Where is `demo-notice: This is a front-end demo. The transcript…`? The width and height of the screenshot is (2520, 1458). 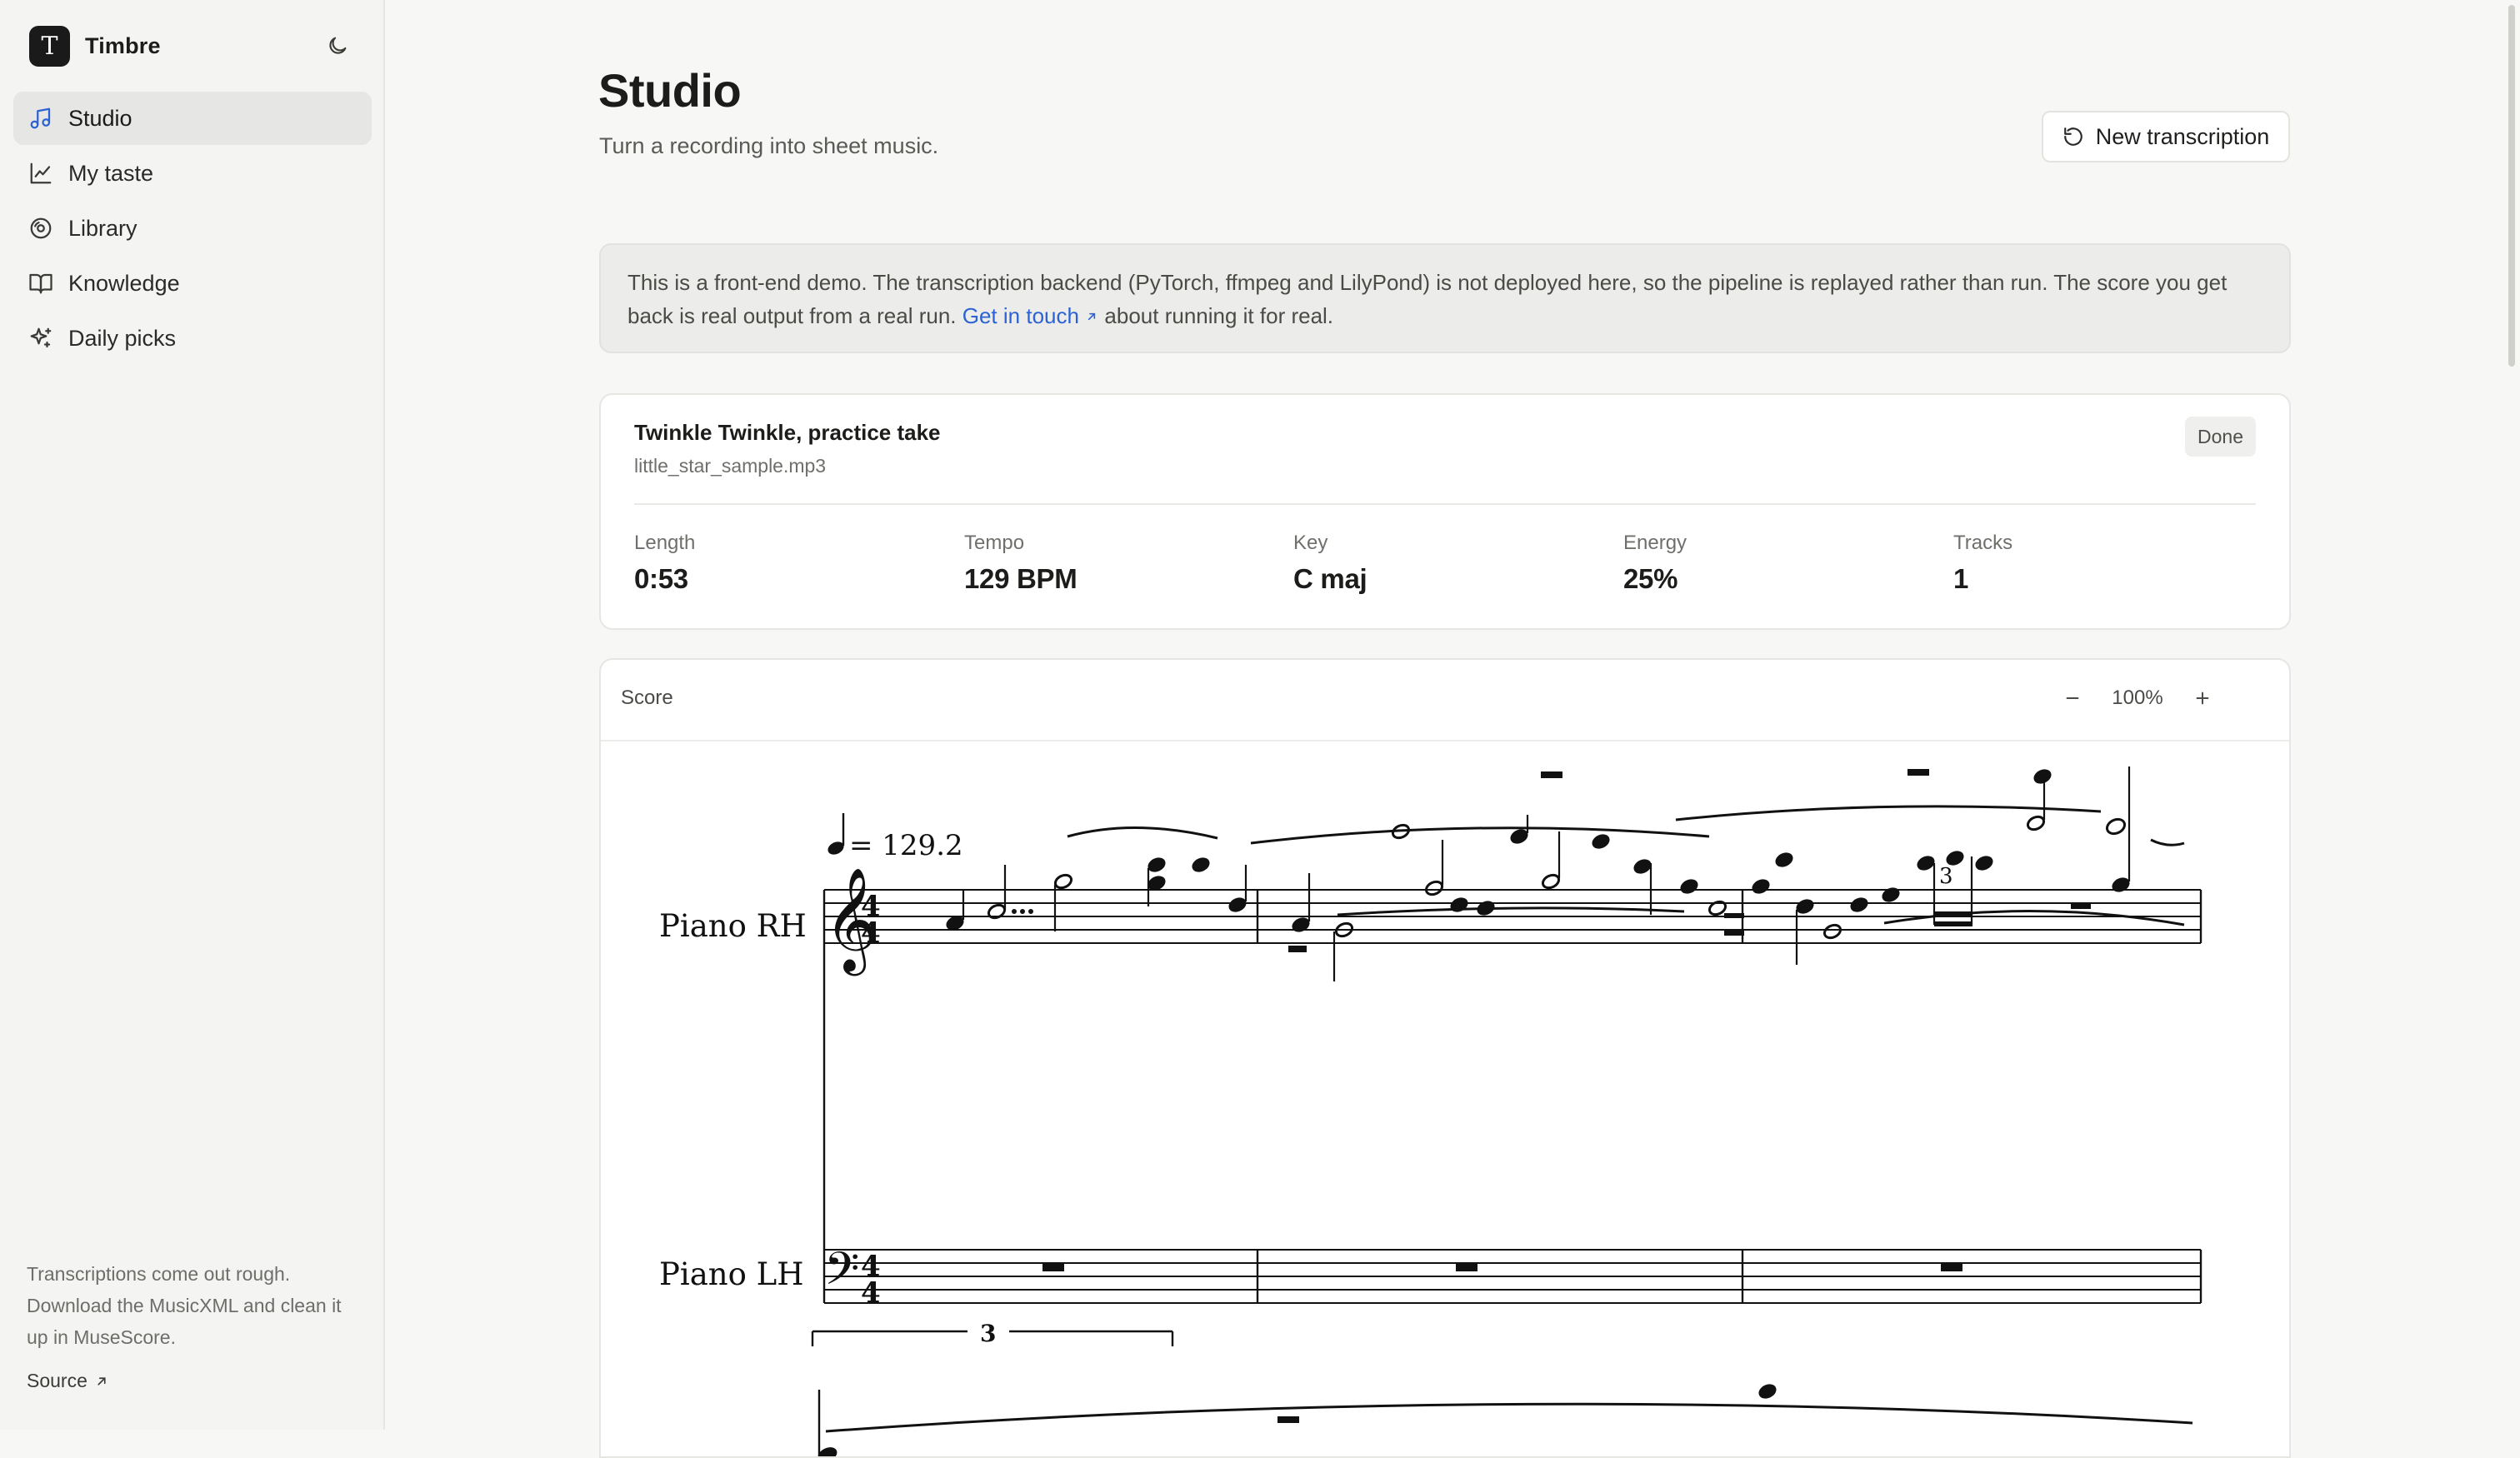 demo-notice: This is a front-end demo. The transcript… is located at coordinates (1445, 298).